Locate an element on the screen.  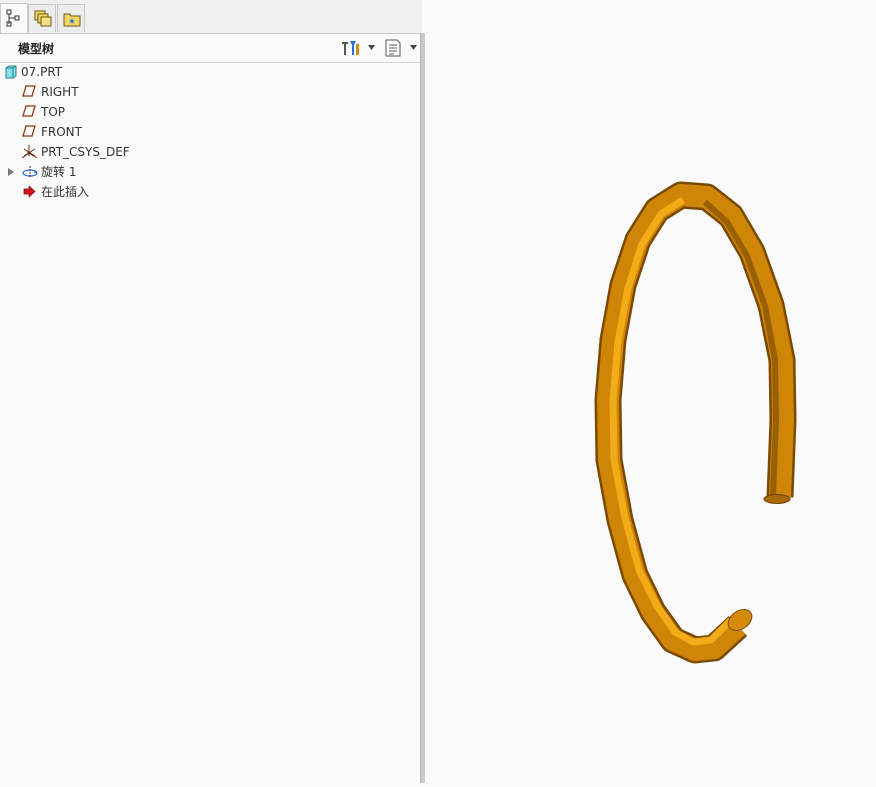
tree-item-top: TOP is located at coordinates (210, 112).